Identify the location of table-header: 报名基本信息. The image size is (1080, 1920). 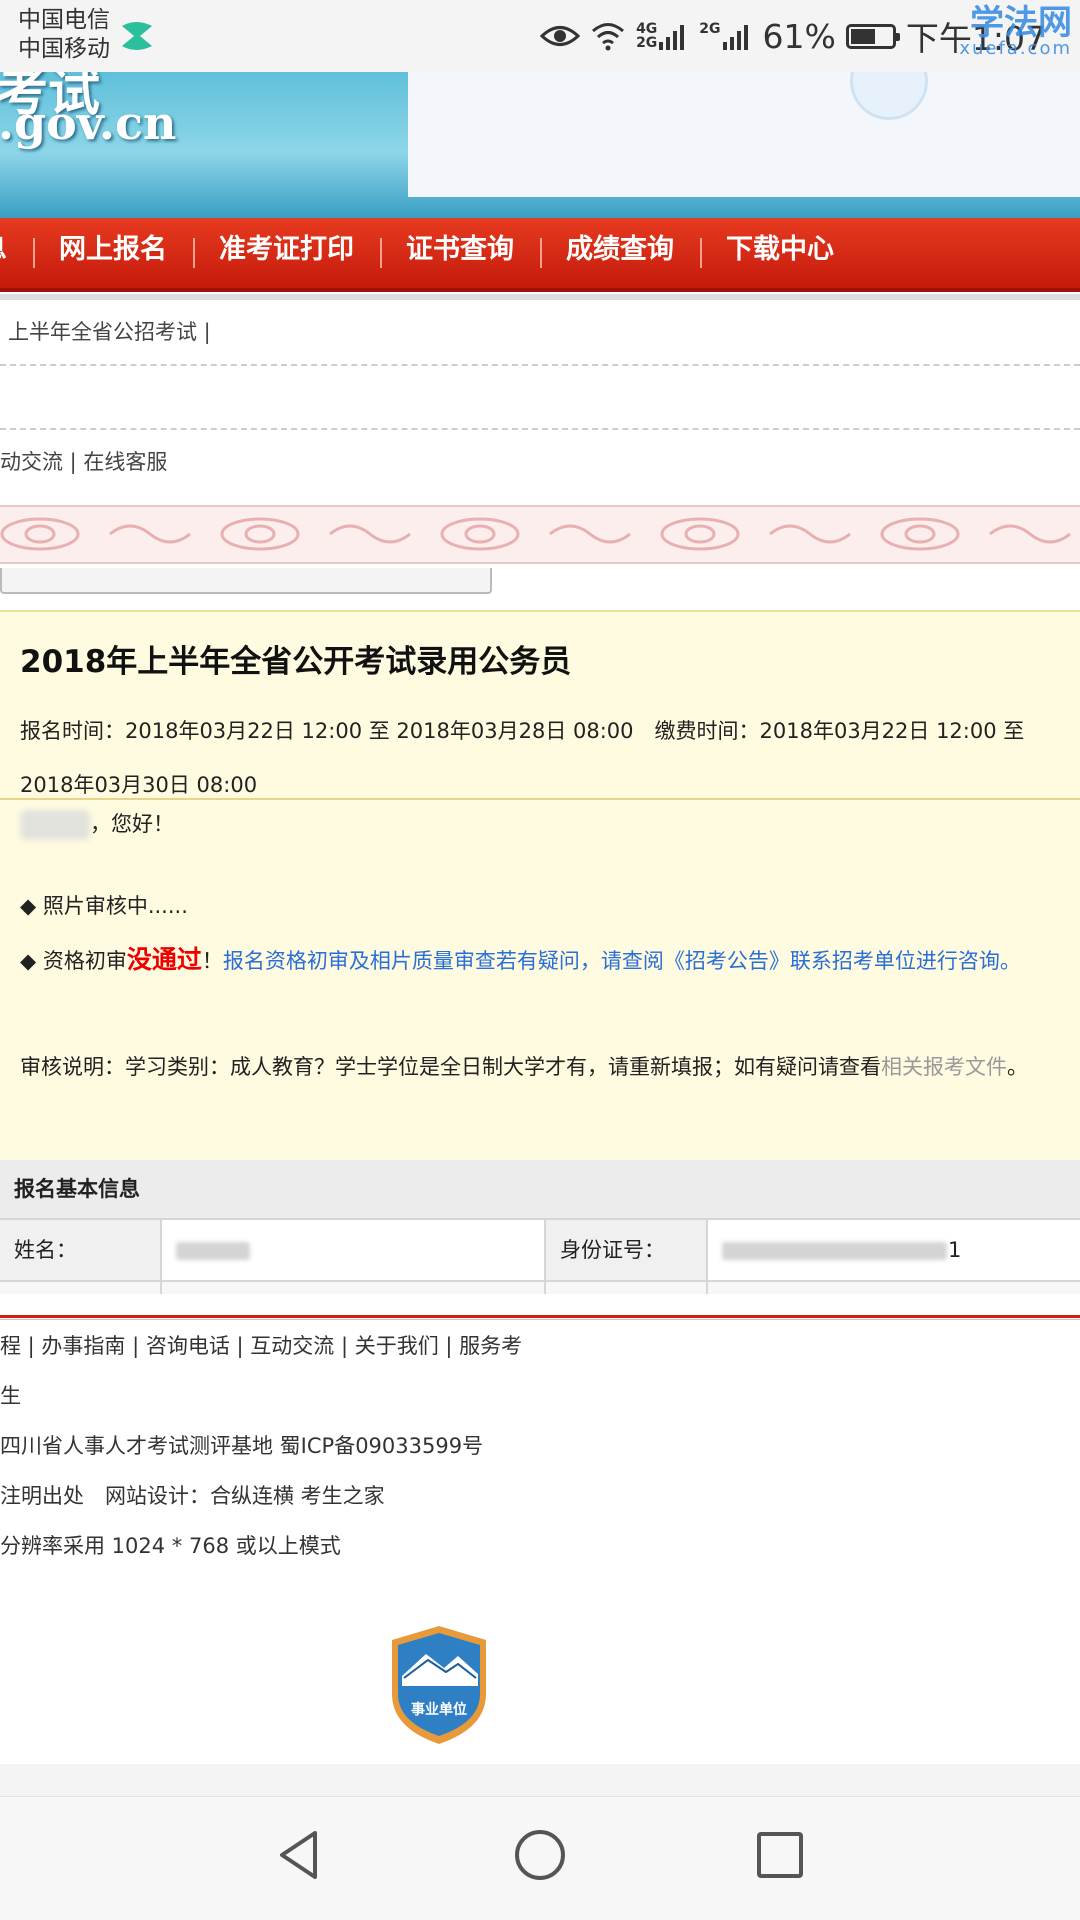
(540, 1190).